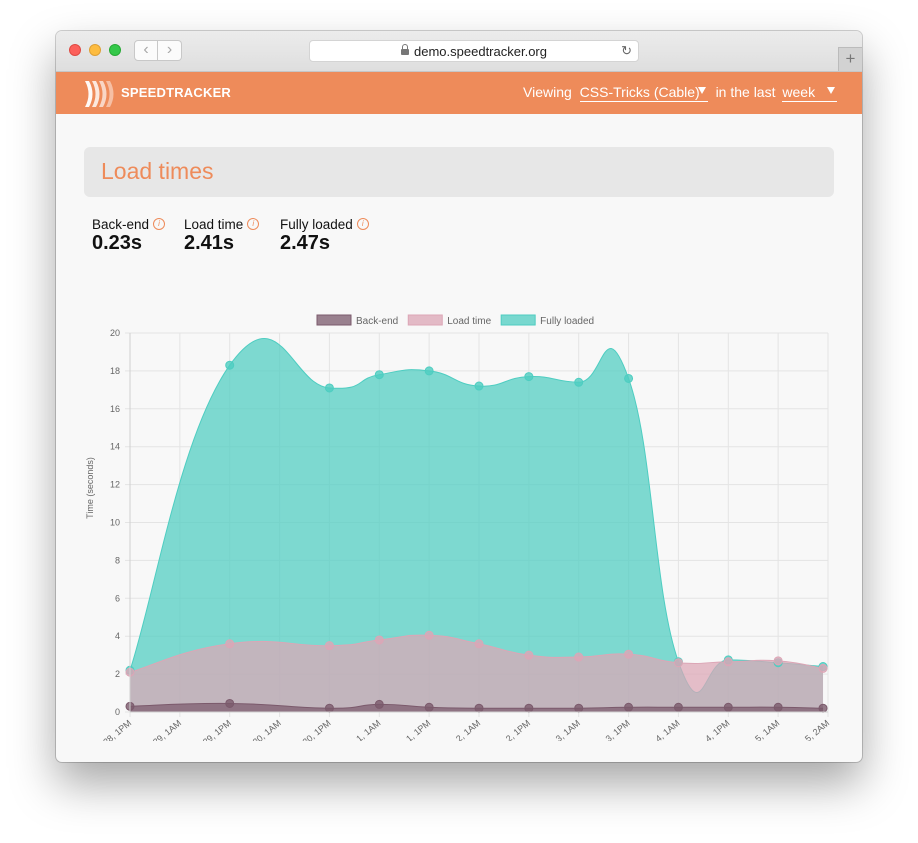 The image size is (918, 843). I want to click on chevron-right-icon: ›, so click(169, 49).